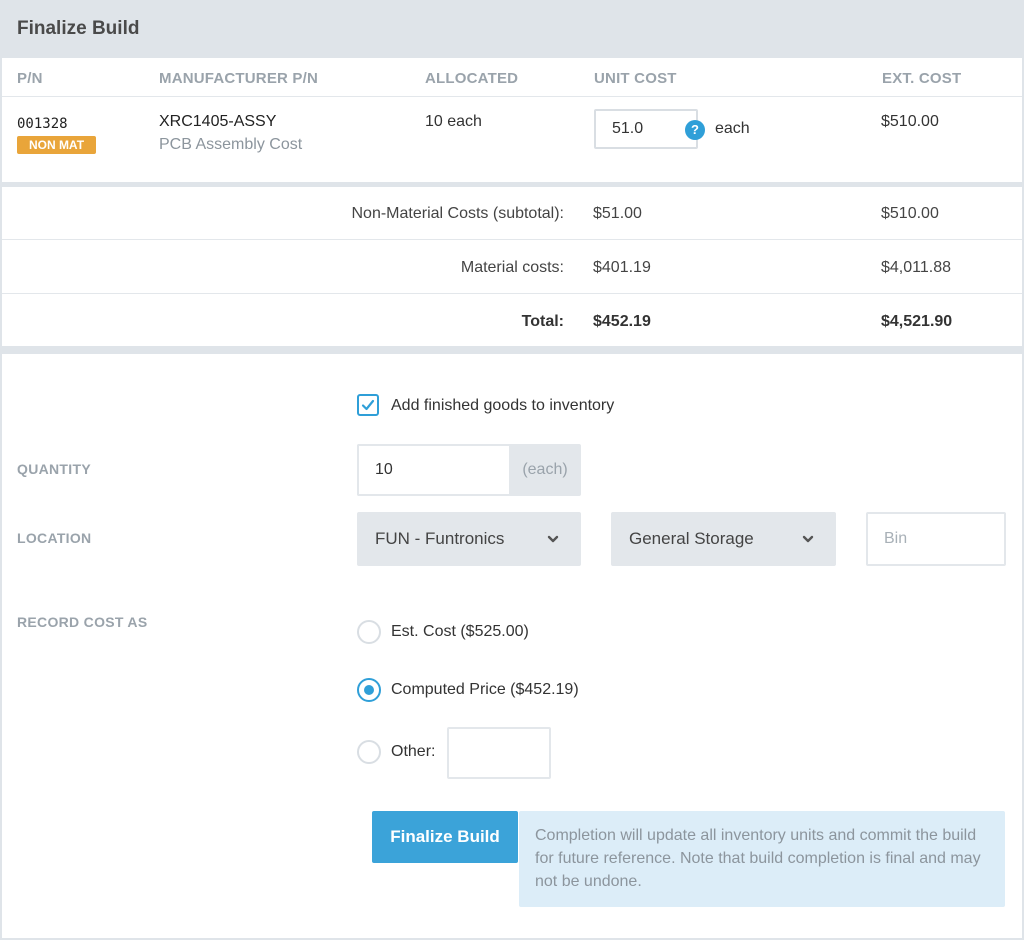 Image resolution: width=1024 pixels, height=940 pixels. I want to click on totals-unit-cost: $452.19, so click(622, 321).